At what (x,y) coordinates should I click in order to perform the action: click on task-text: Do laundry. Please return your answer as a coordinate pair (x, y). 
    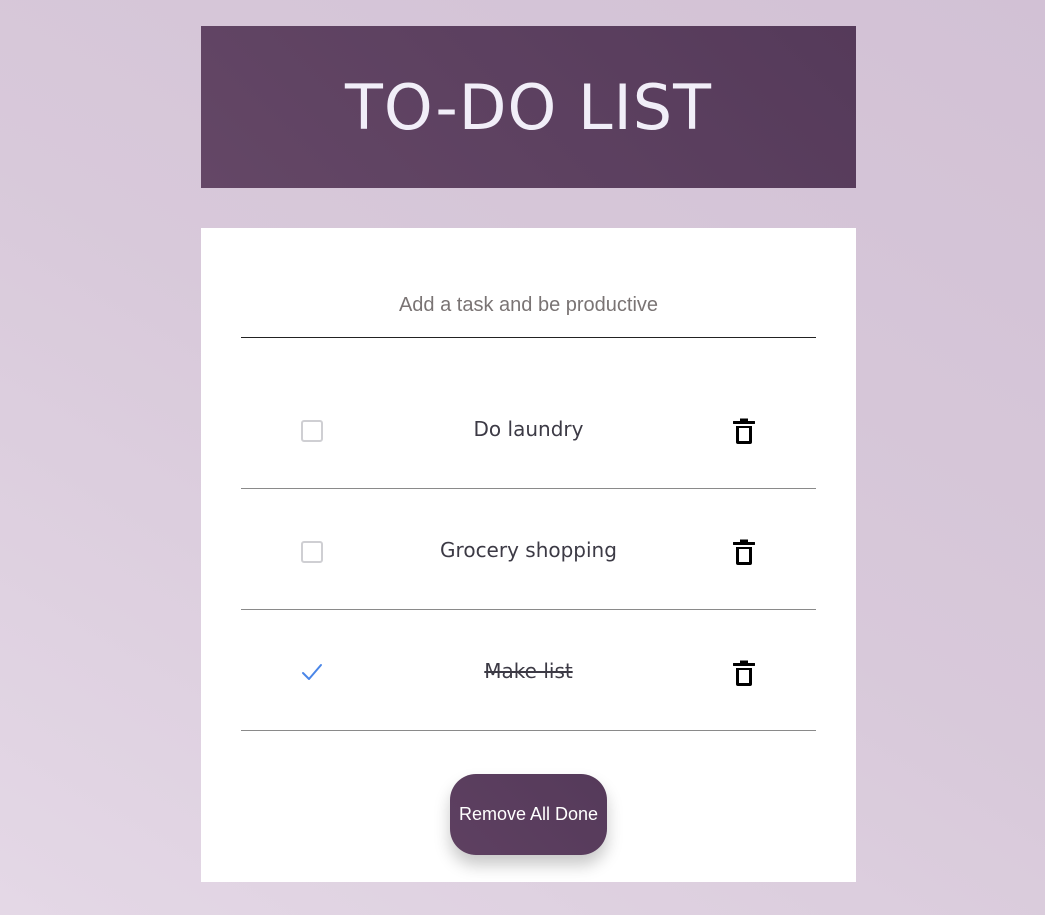
    Looking at the image, I should click on (528, 429).